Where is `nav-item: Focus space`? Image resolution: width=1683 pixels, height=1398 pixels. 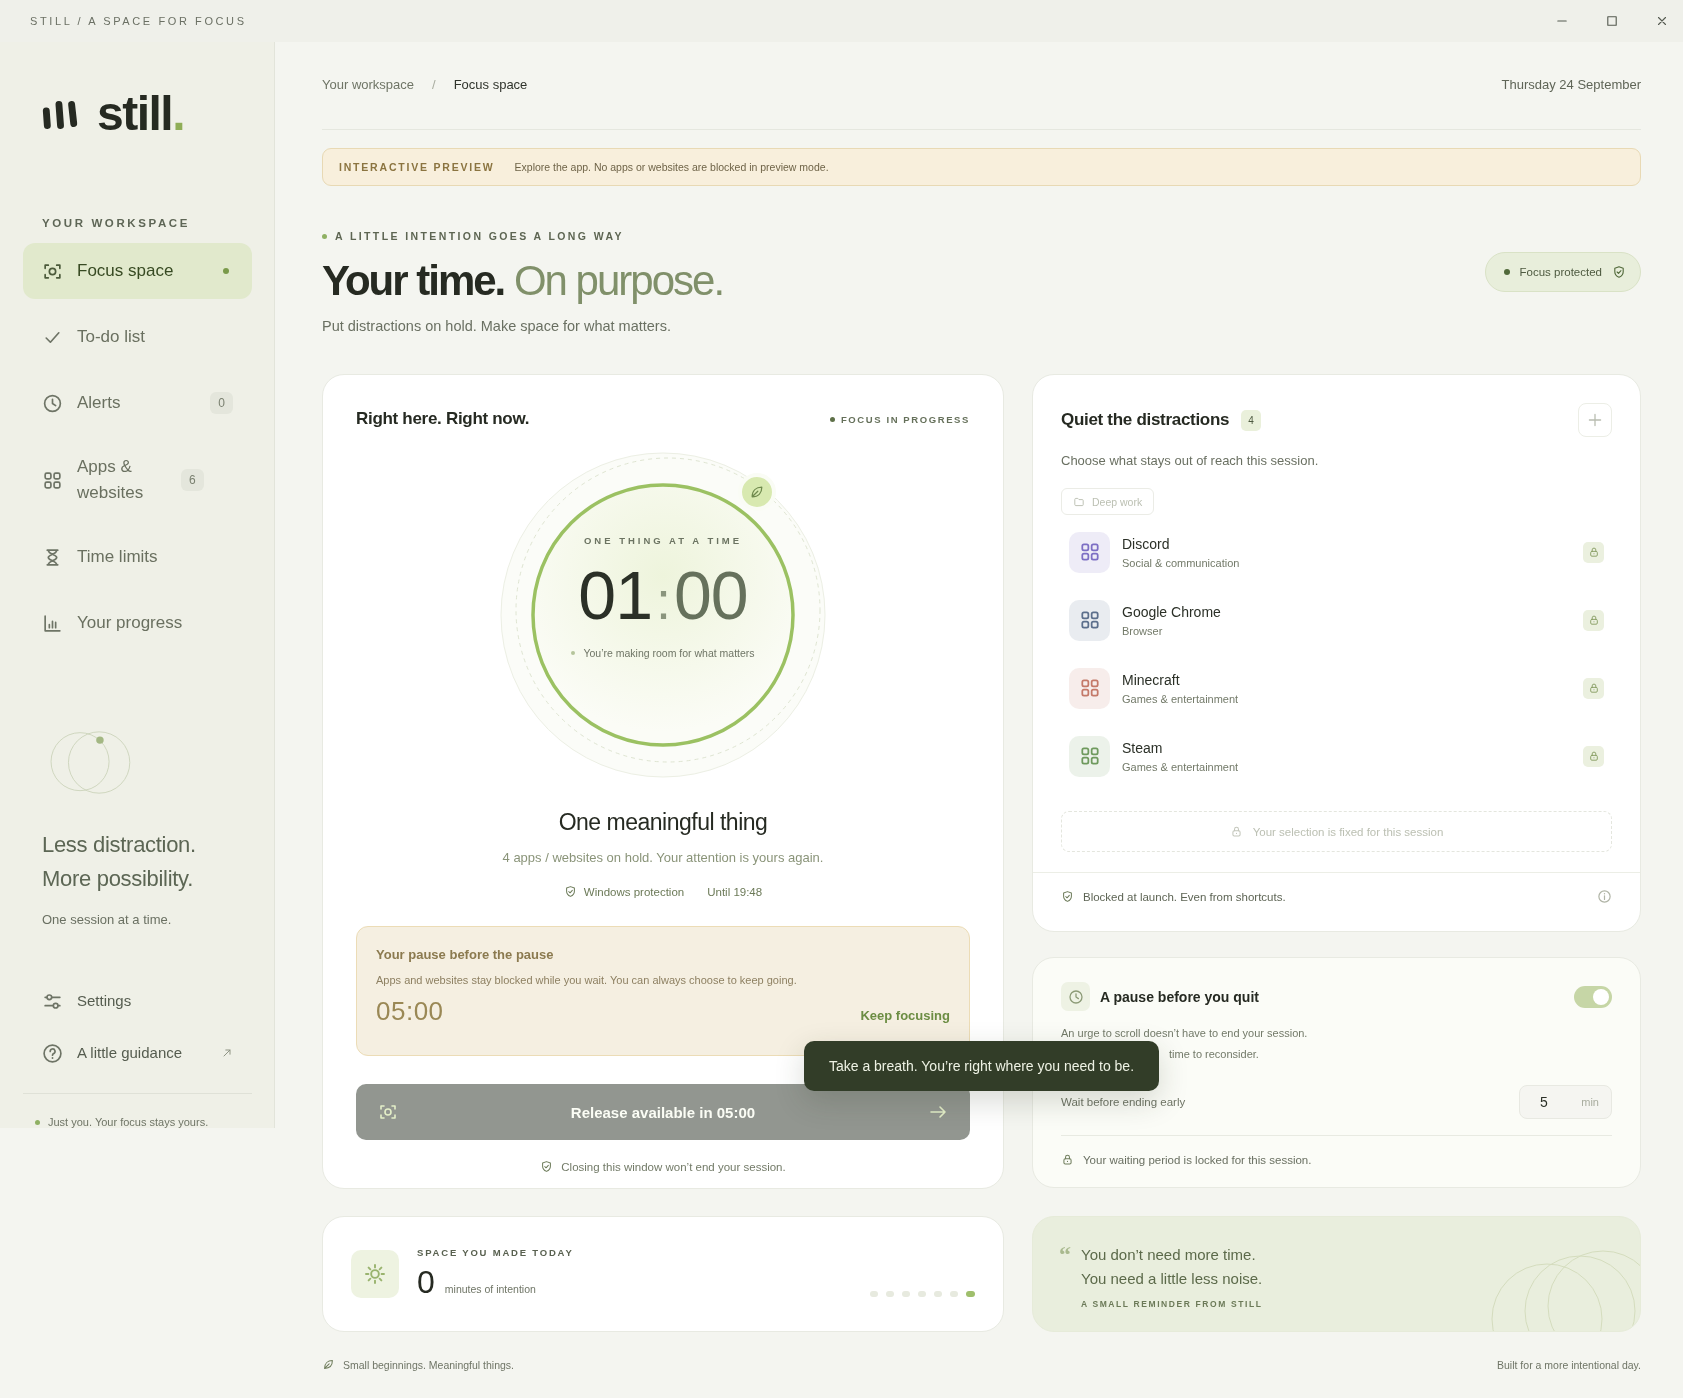
nav-item: Focus space is located at coordinates (137, 271).